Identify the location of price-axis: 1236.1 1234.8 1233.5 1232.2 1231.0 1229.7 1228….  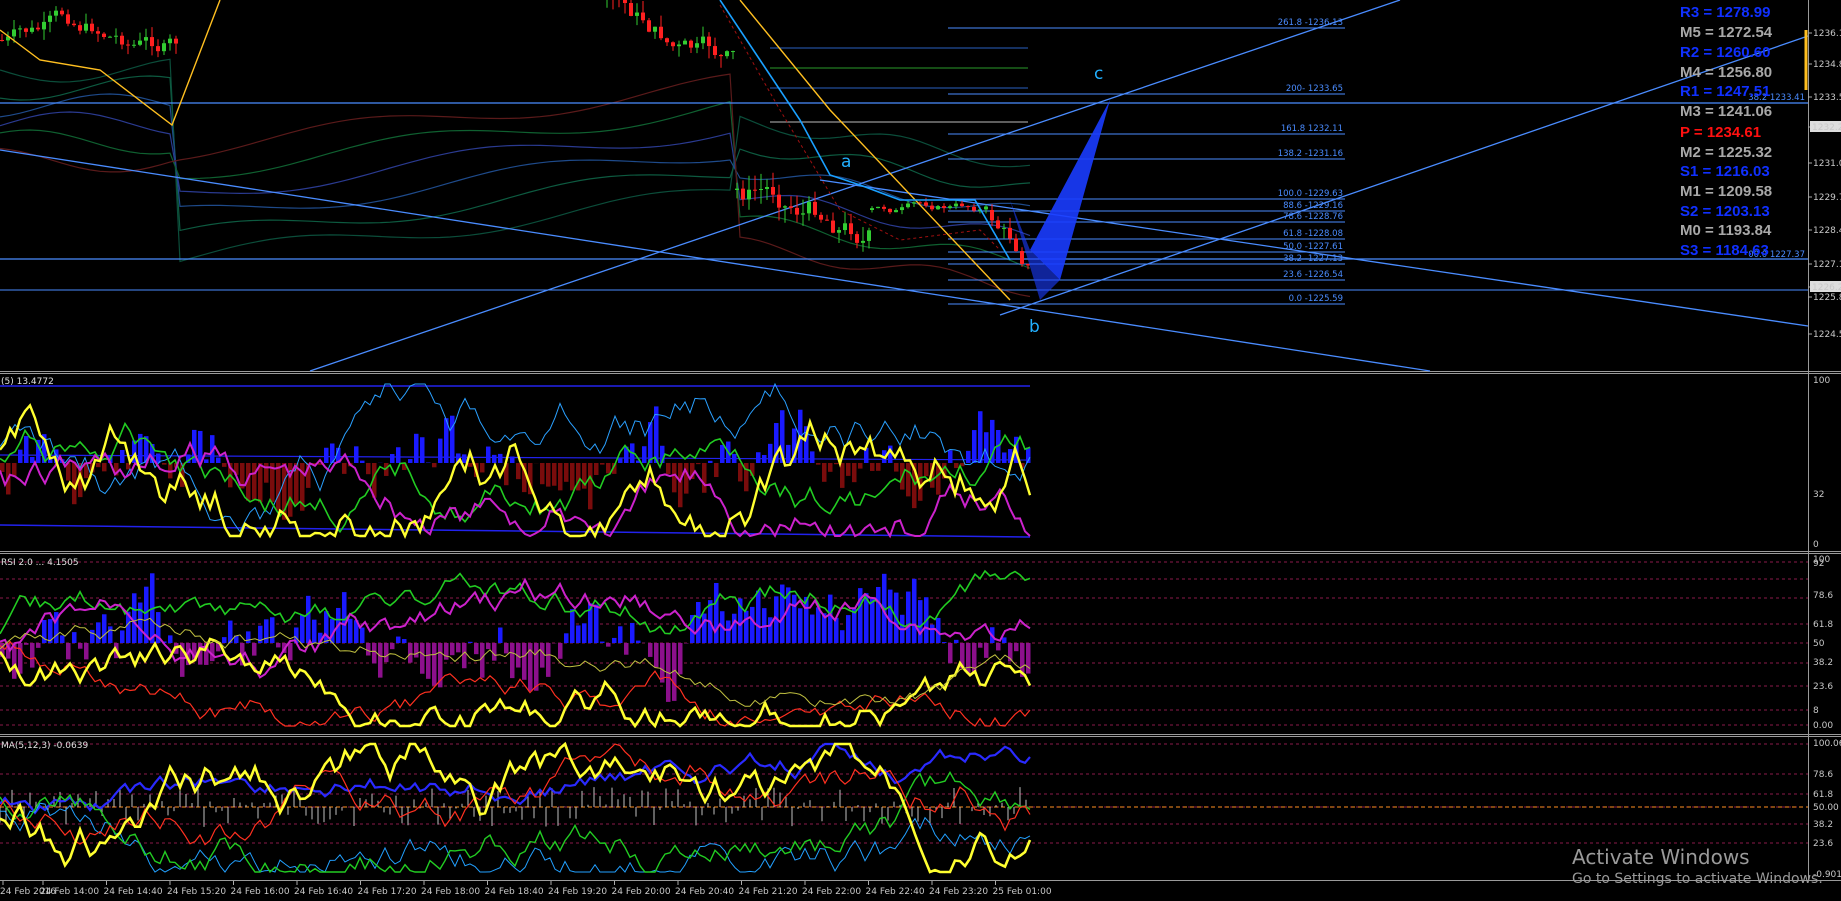
(1824, 184).